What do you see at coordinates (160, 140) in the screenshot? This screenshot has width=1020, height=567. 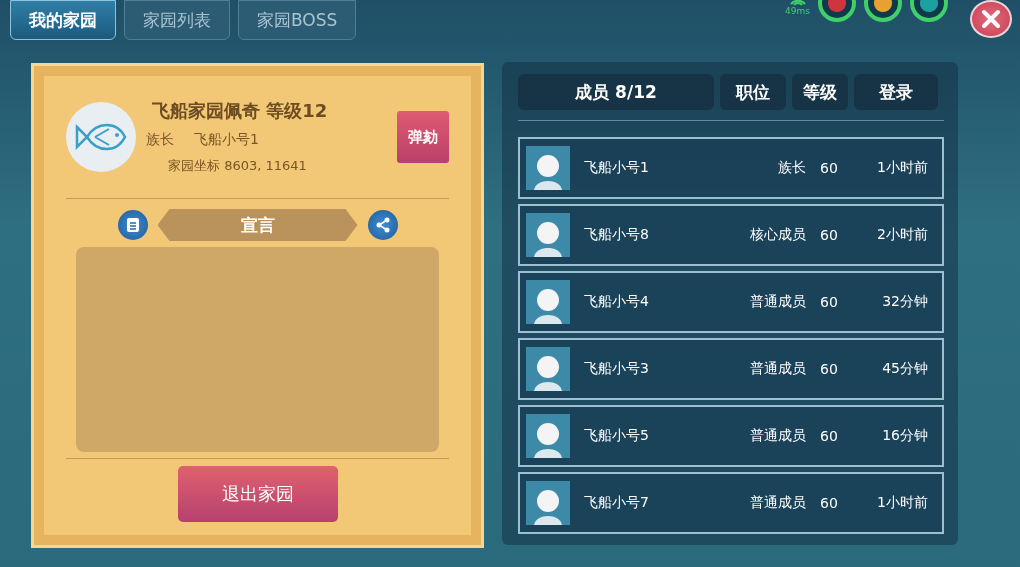 I see `leader-label: 族长` at bounding box center [160, 140].